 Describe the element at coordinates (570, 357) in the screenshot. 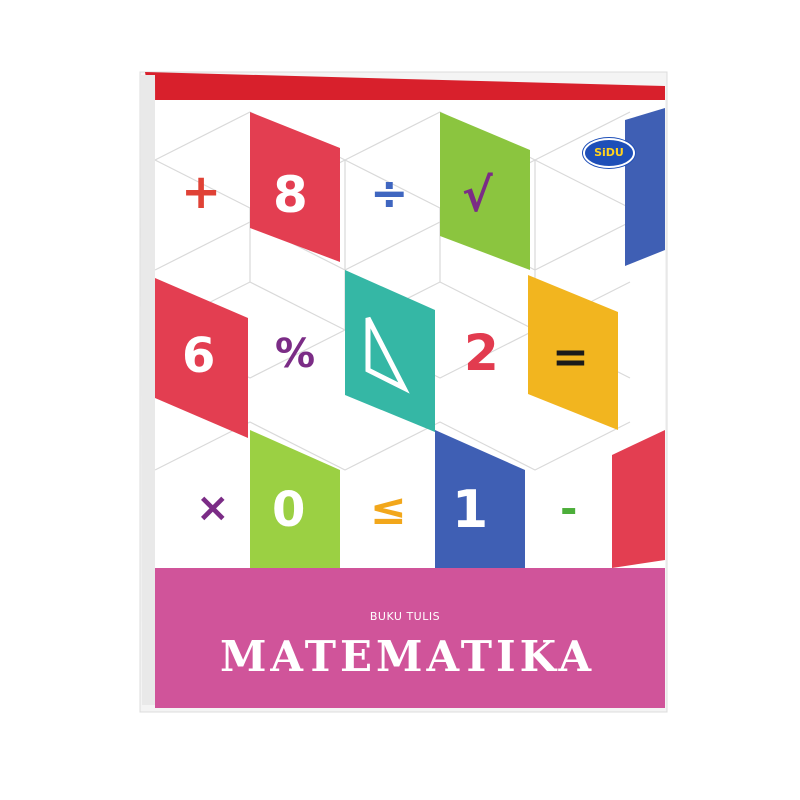

I see `symbol-equals: =` at that location.